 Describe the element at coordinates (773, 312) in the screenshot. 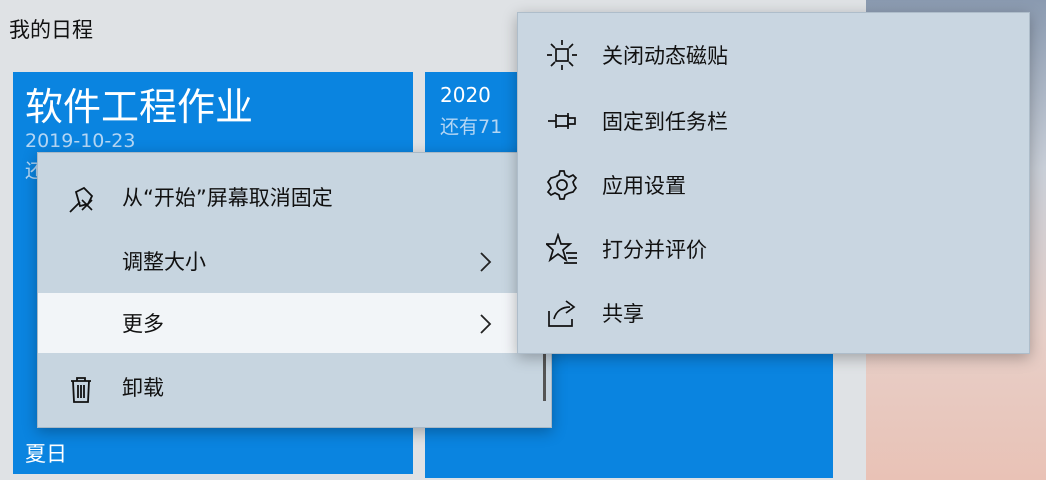

I see `submenu-item-share: 共享` at that location.